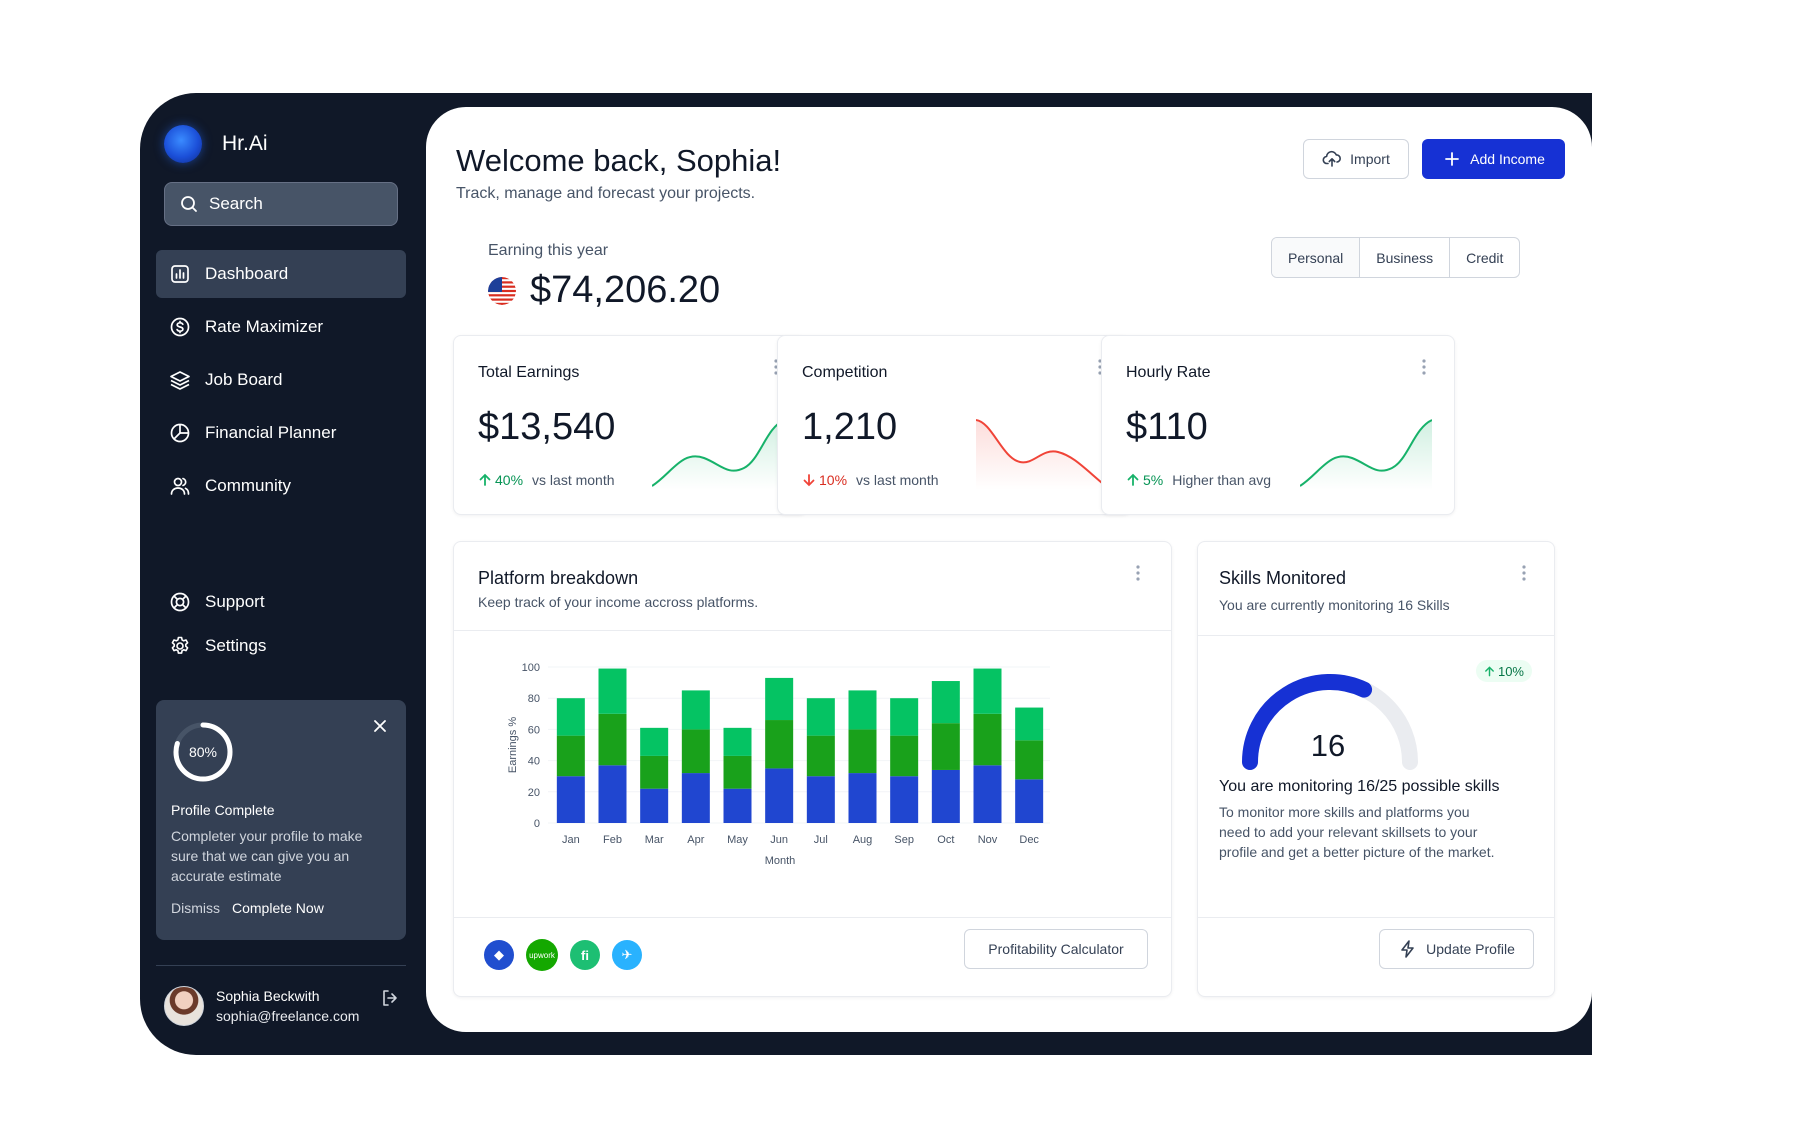 This screenshot has width=1805, height=1141. What do you see at coordinates (585, 955) in the screenshot?
I see `fiverr-icon: fi` at bounding box center [585, 955].